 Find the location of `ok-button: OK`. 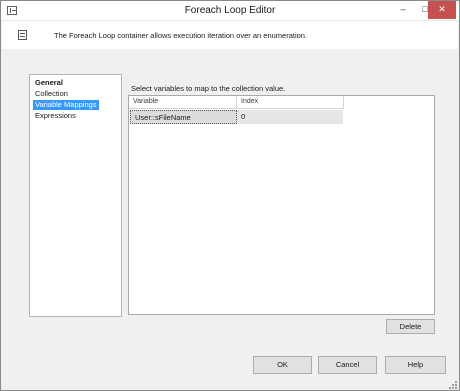

ok-button: OK is located at coordinates (282, 365).